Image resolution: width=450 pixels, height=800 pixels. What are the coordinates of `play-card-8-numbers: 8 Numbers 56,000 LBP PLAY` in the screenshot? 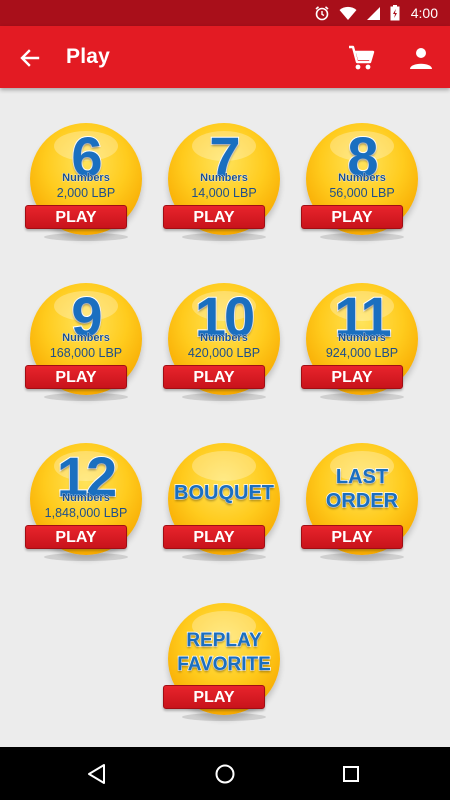 It's located at (362, 185).